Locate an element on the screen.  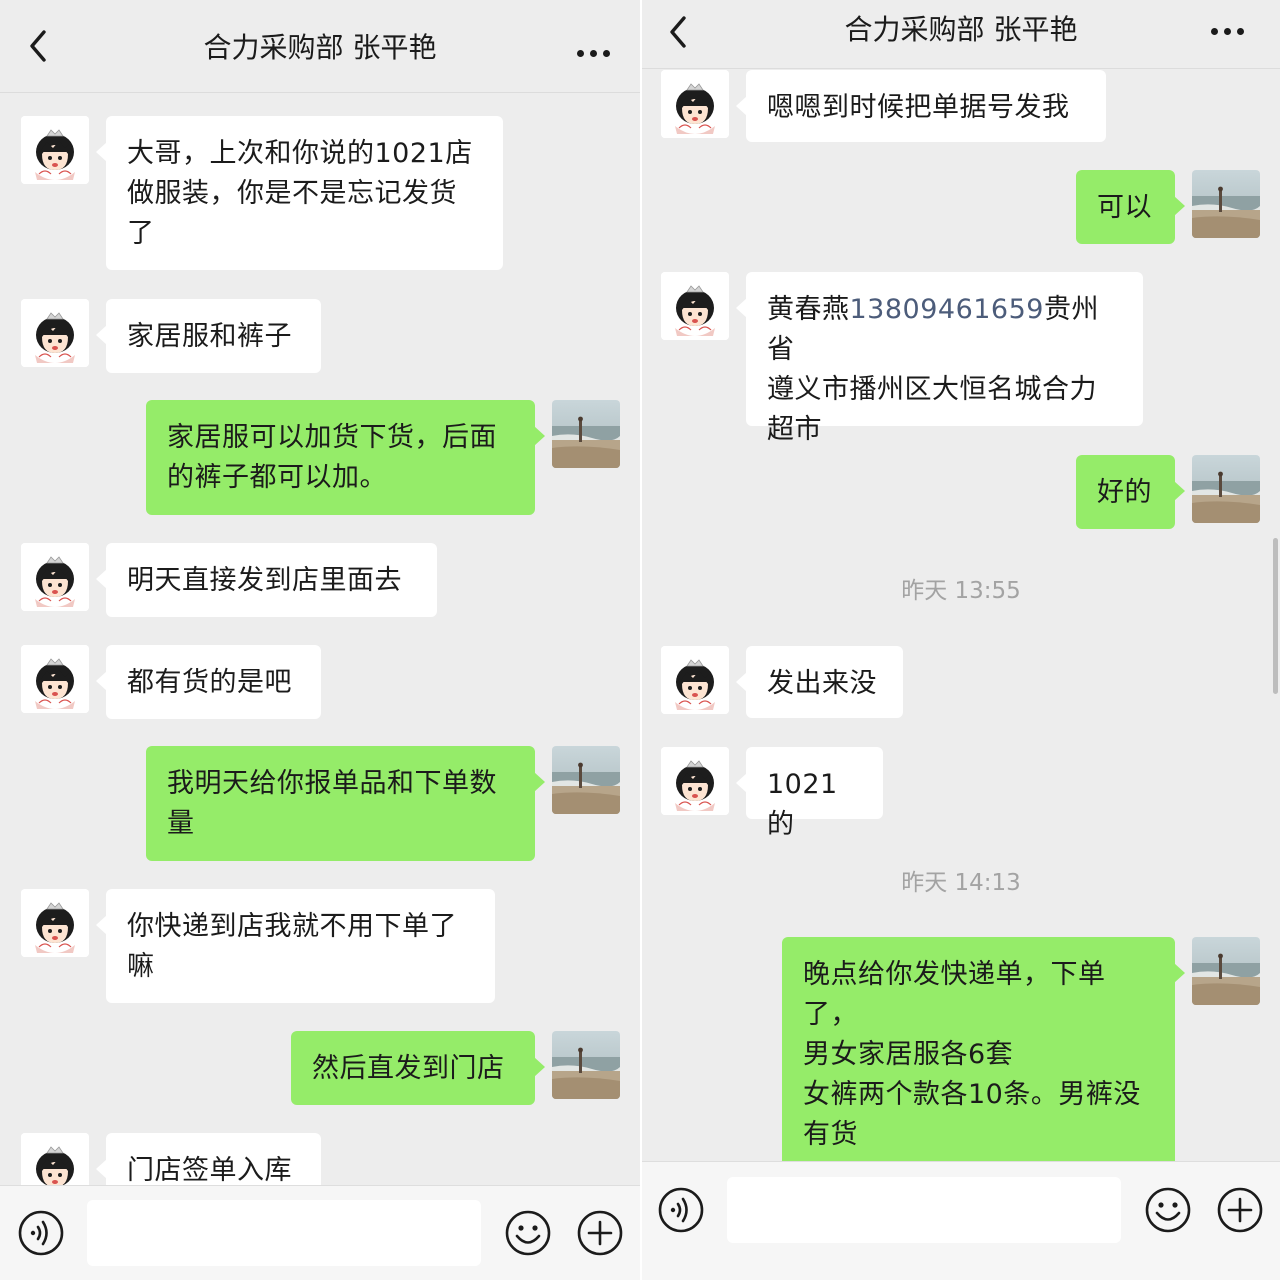
timestamp: 昨天 13:55 is located at coordinates (961, 591).